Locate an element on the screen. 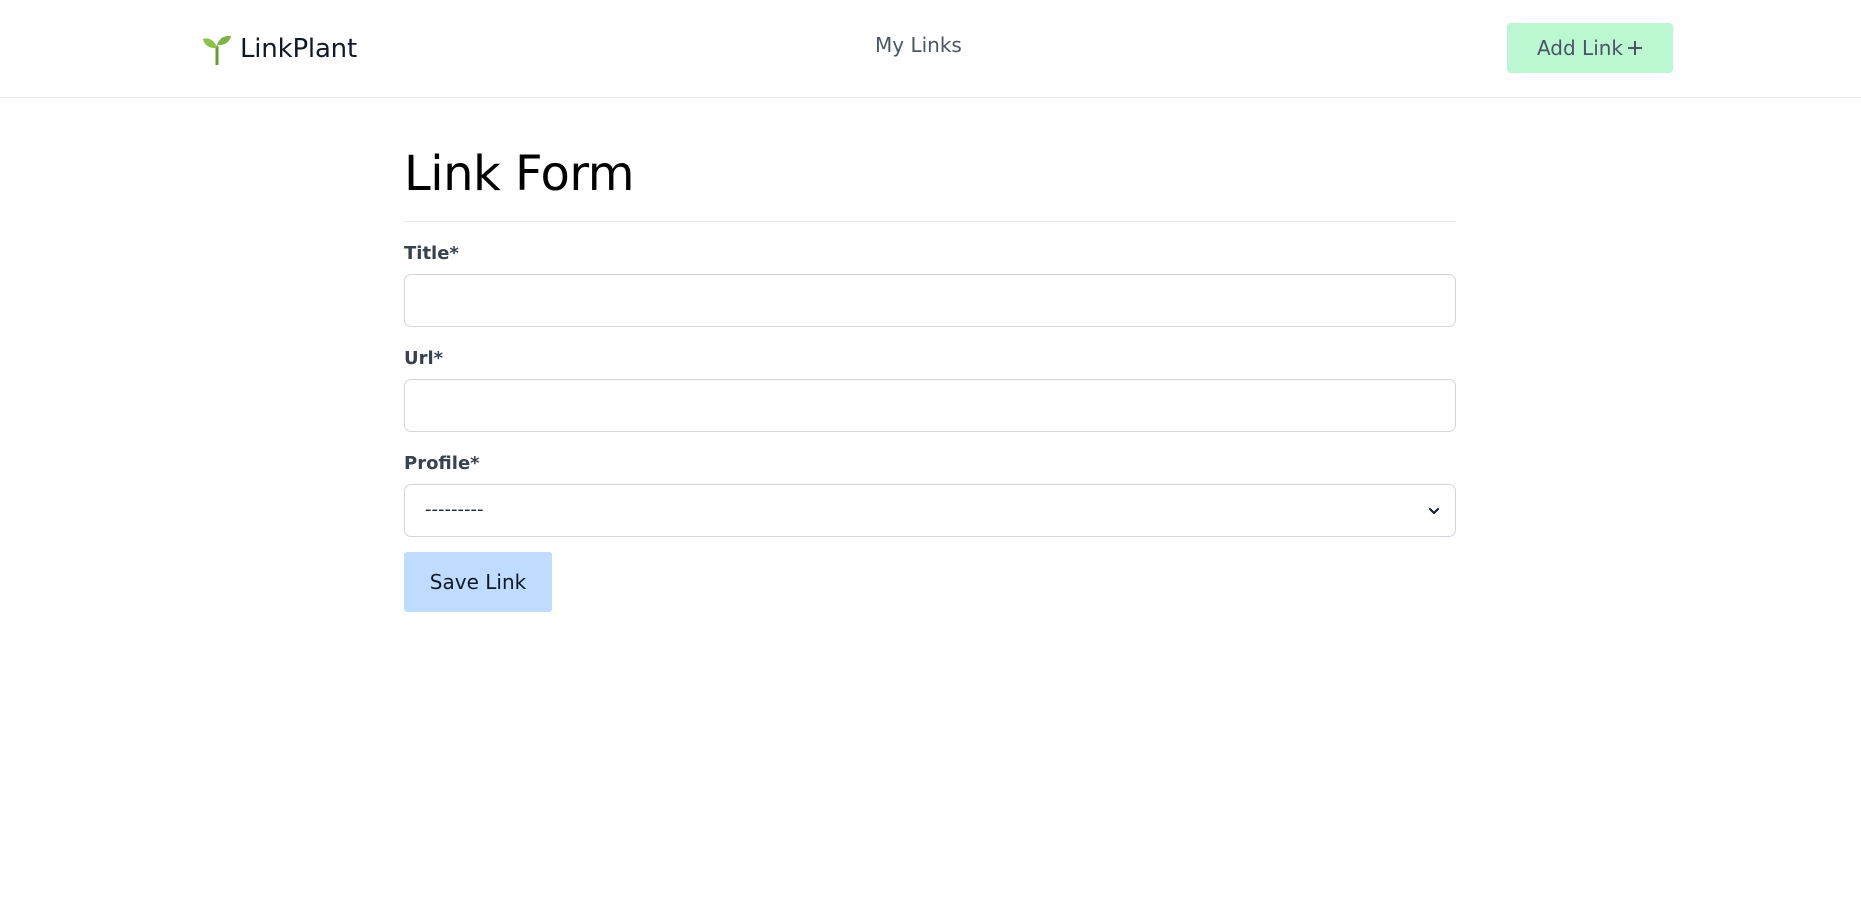 The height and width of the screenshot is (905, 1861). chevron-down-icon is located at coordinates (1434, 511).